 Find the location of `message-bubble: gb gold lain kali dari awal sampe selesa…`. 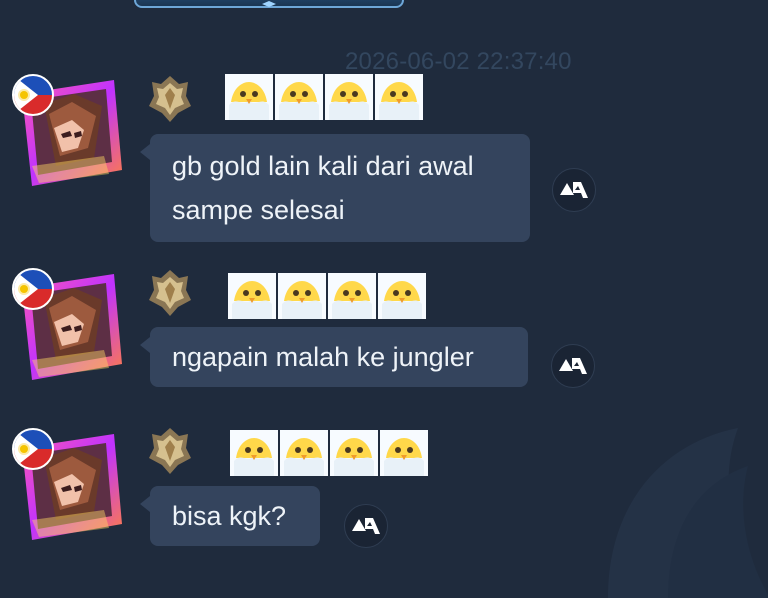

message-bubble: gb gold lain kali dari awal sampe selesa… is located at coordinates (335, 188).